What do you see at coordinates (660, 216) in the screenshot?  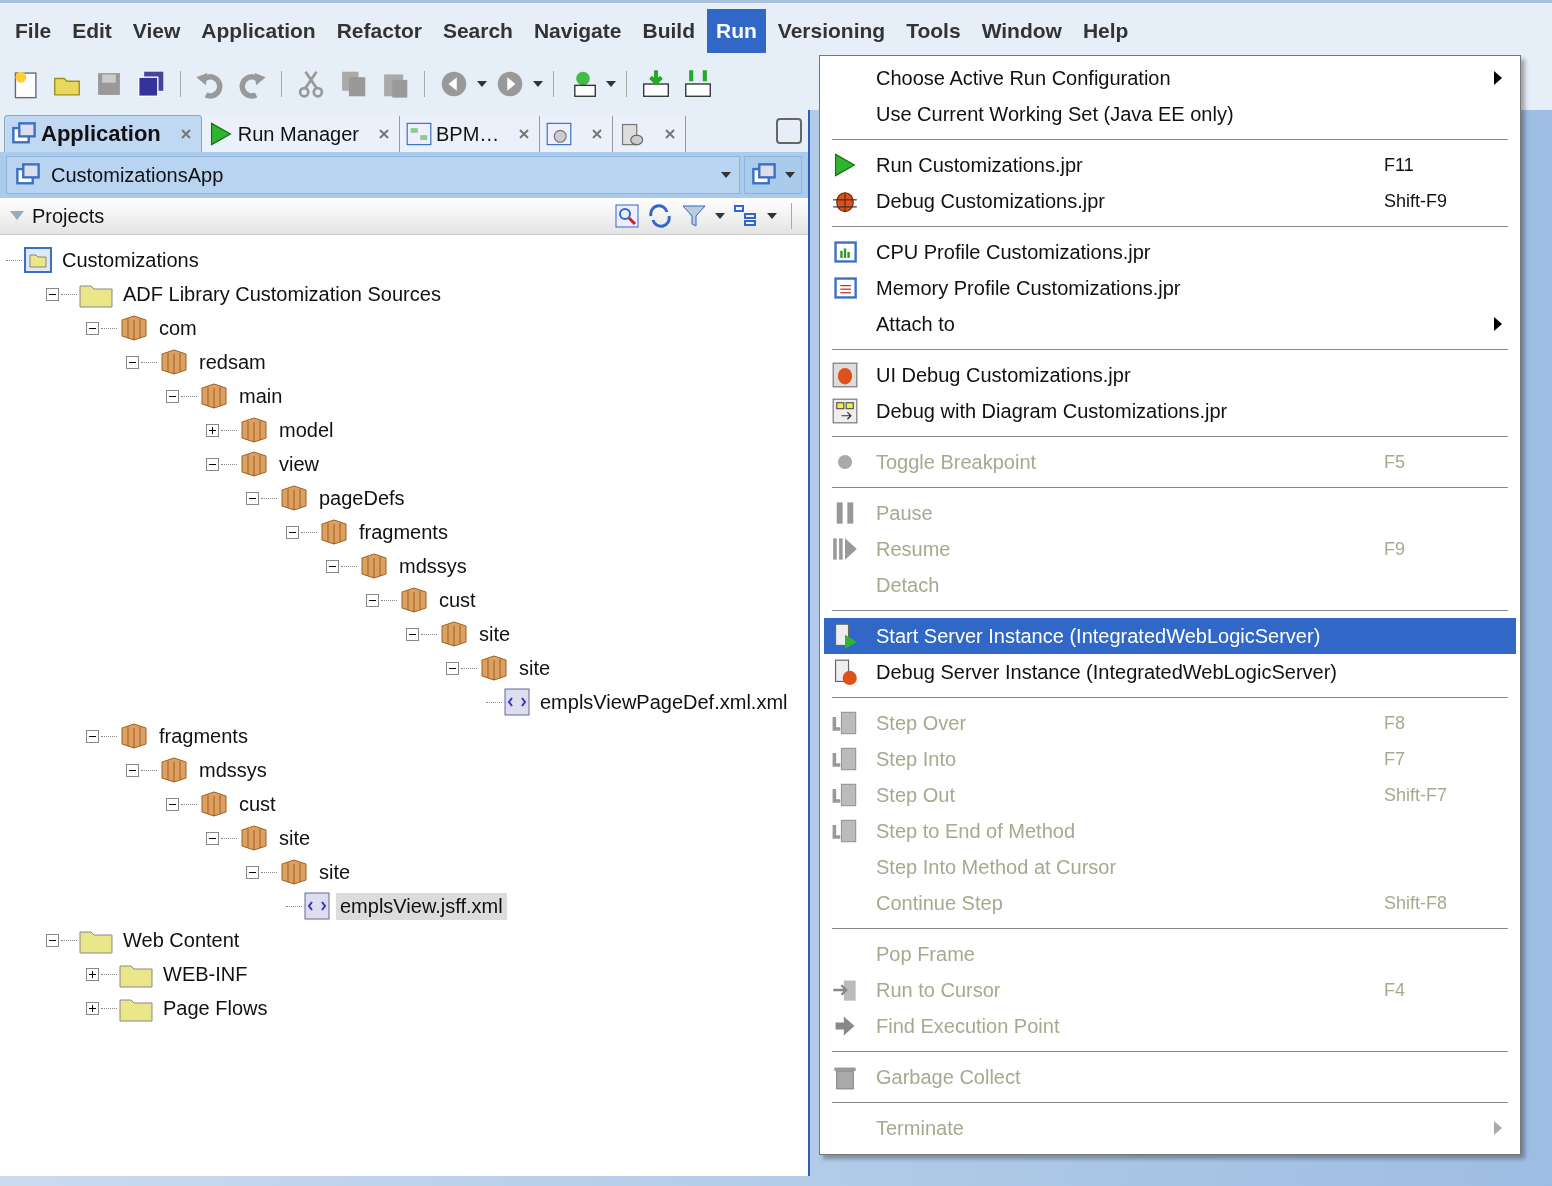 I see `sync-icon` at bounding box center [660, 216].